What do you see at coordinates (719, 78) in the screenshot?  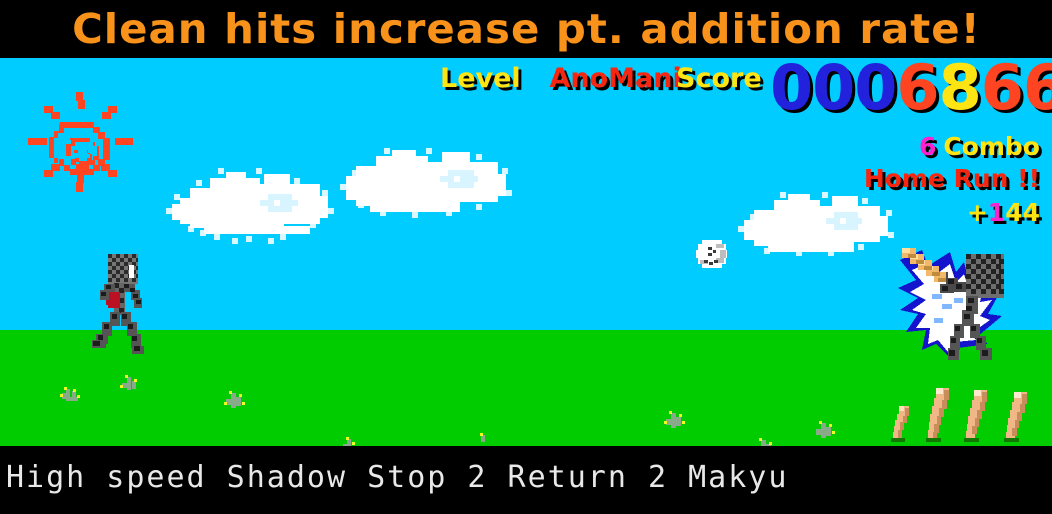 I see `hud-score-label: Score` at bounding box center [719, 78].